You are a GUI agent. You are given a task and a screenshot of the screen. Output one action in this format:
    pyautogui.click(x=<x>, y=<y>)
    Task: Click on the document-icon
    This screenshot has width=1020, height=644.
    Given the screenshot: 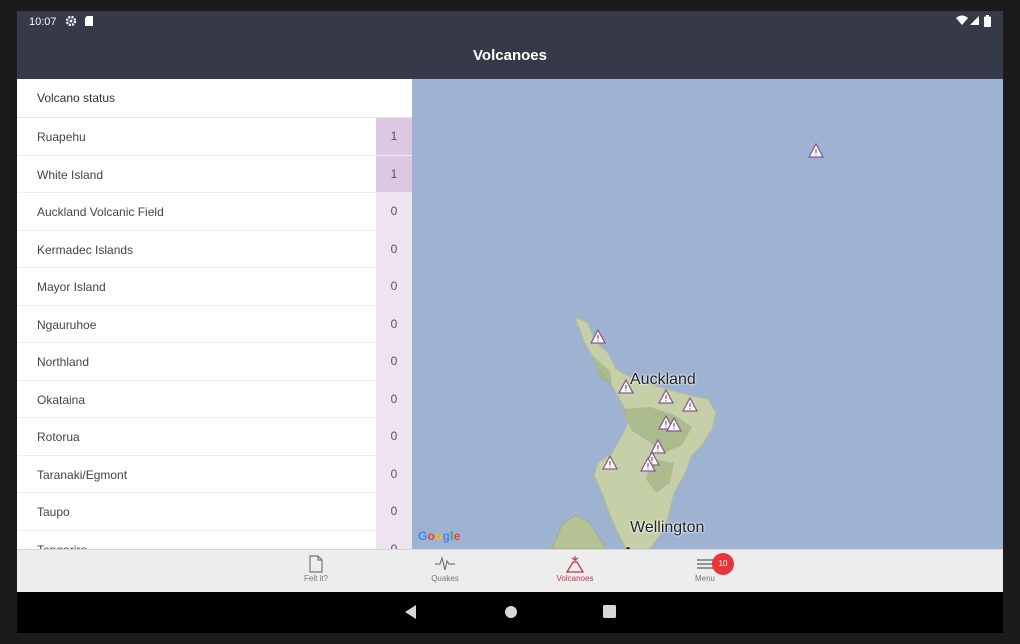 What is the action you would take?
    pyautogui.click(x=316, y=564)
    